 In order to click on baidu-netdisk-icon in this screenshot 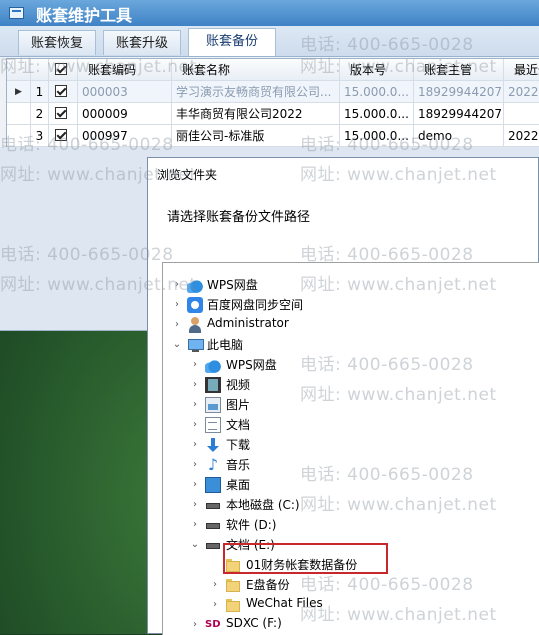, I will do `click(195, 305)`.